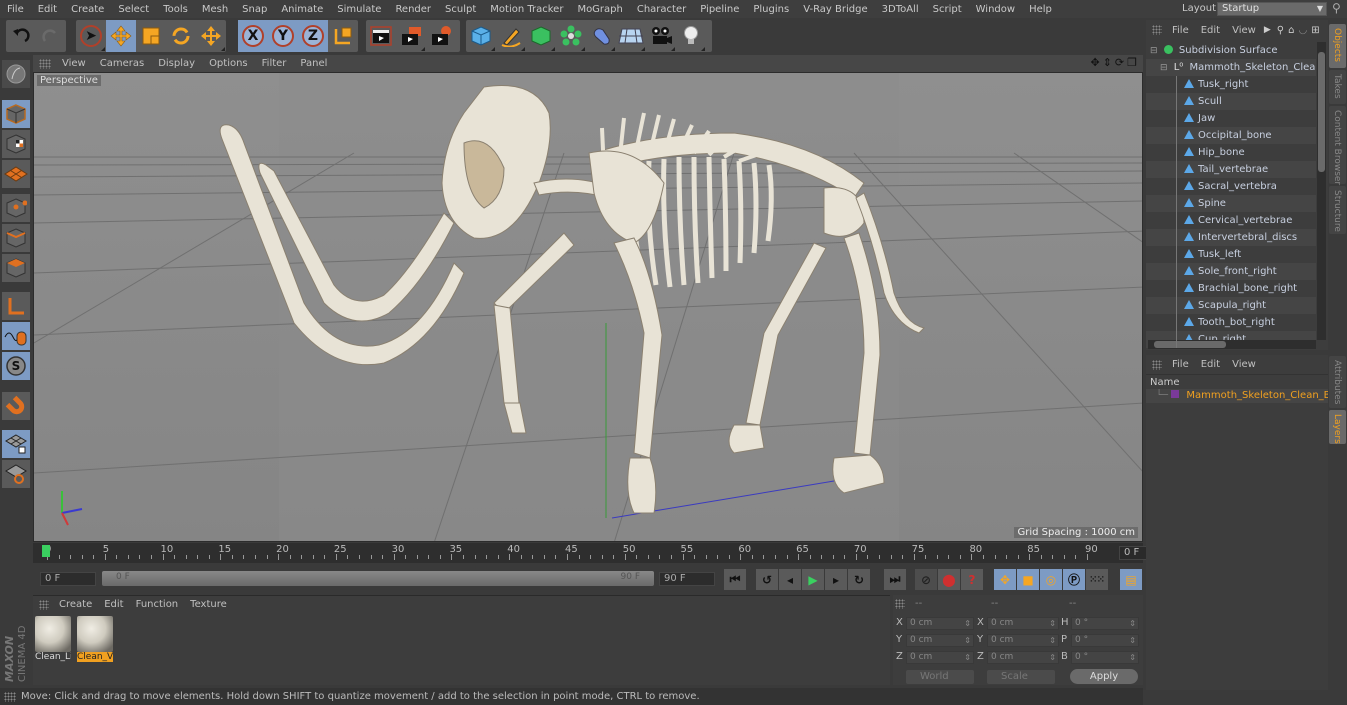  I want to click on size-x-field: 0 cm ⇕, so click(1023, 623).